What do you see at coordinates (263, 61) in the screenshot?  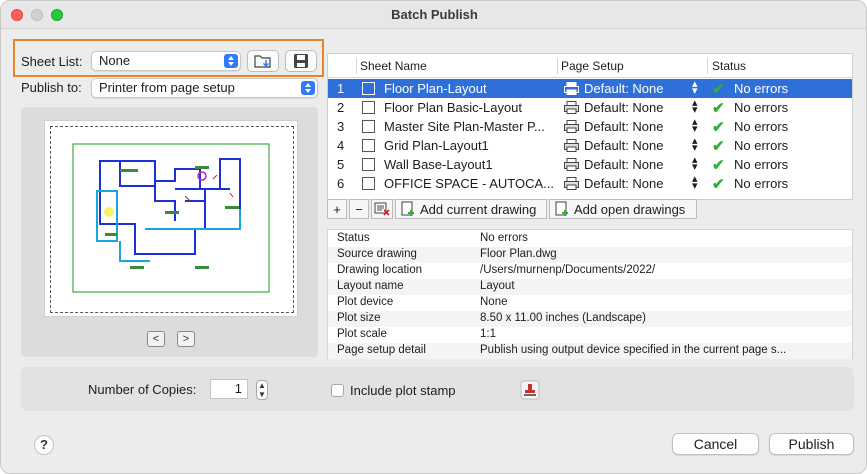 I see `load-sheet-list-button` at bounding box center [263, 61].